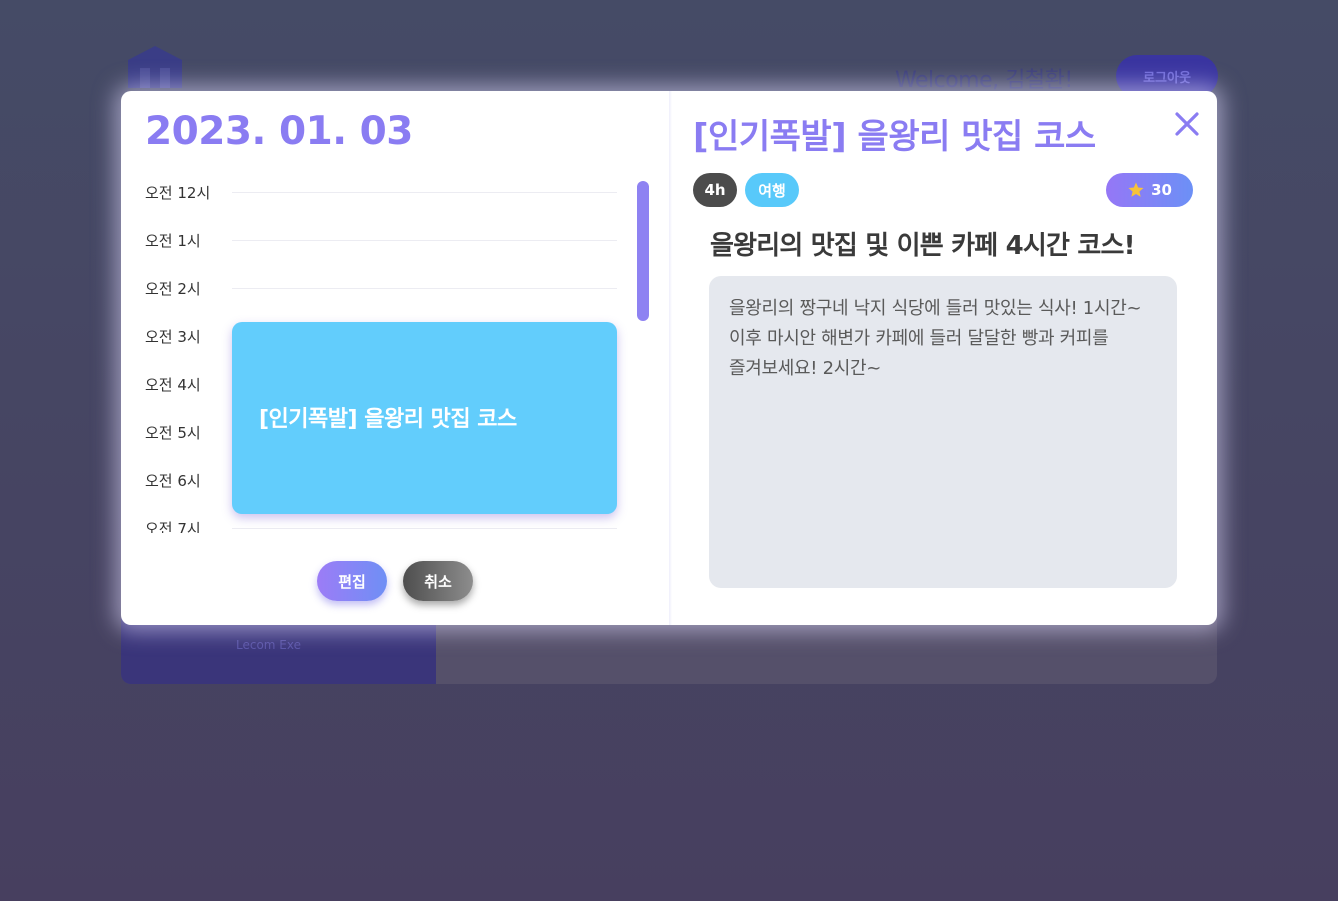 This screenshot has width=1338, height=901. I want to click on star-icon, so click(1136, 189).